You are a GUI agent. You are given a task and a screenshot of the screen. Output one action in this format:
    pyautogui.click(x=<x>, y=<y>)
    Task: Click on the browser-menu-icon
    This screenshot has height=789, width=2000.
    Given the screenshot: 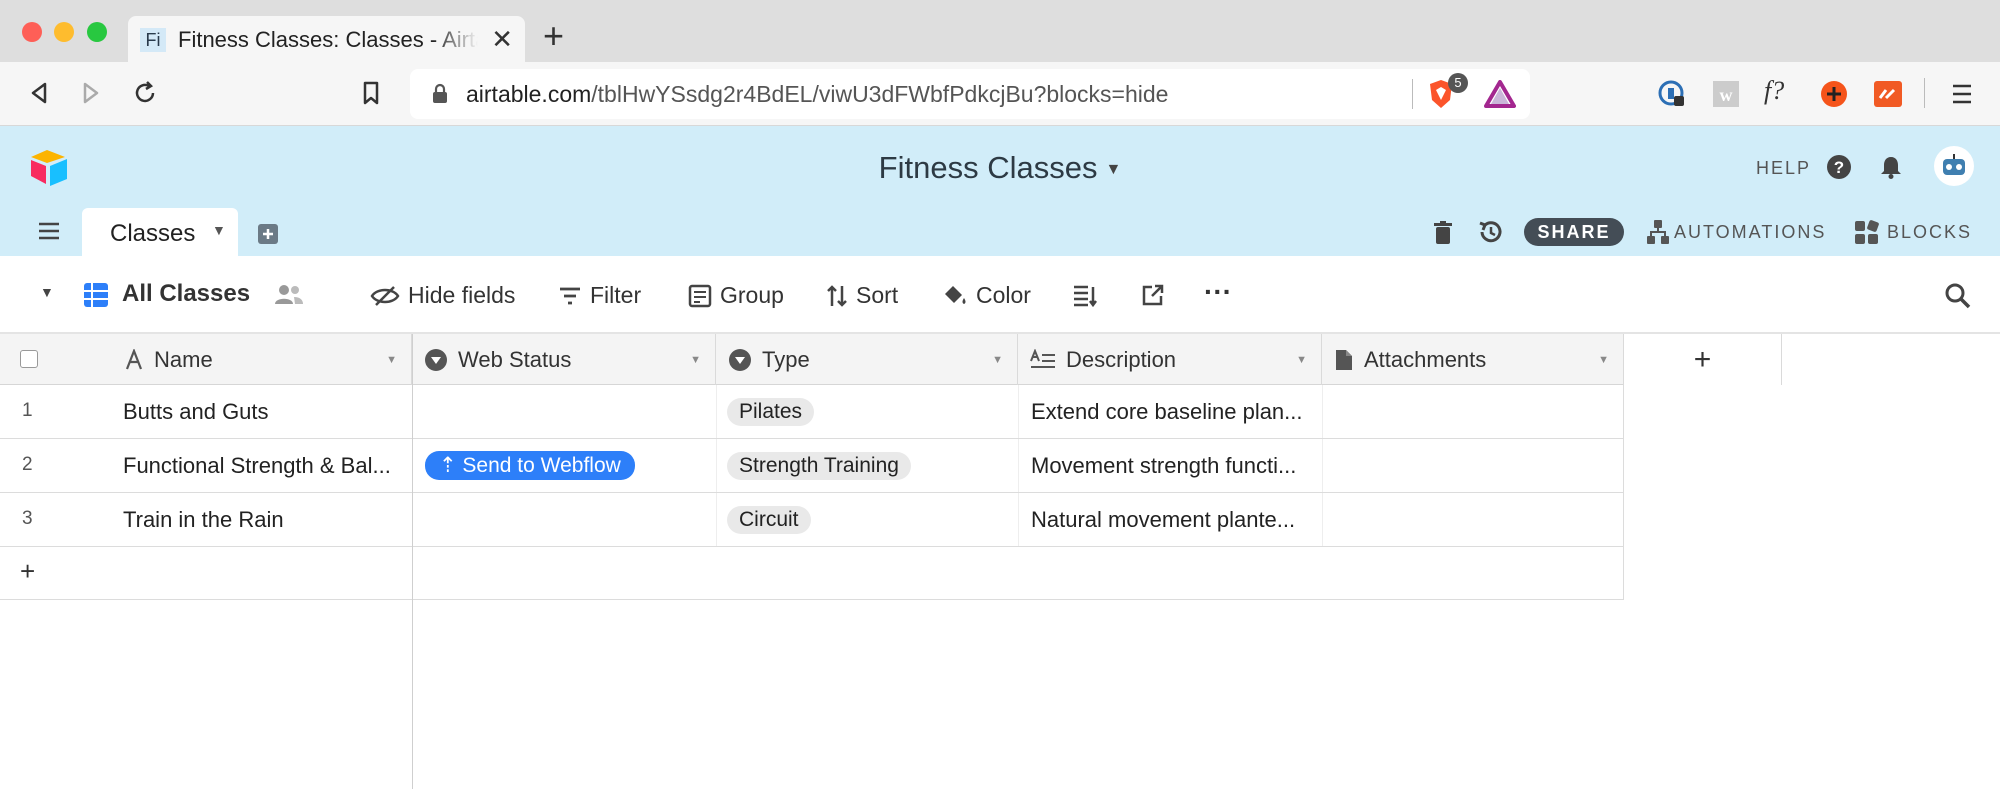 What is the action you would take?
    pyautogui.click(x=1962, y=94)
    